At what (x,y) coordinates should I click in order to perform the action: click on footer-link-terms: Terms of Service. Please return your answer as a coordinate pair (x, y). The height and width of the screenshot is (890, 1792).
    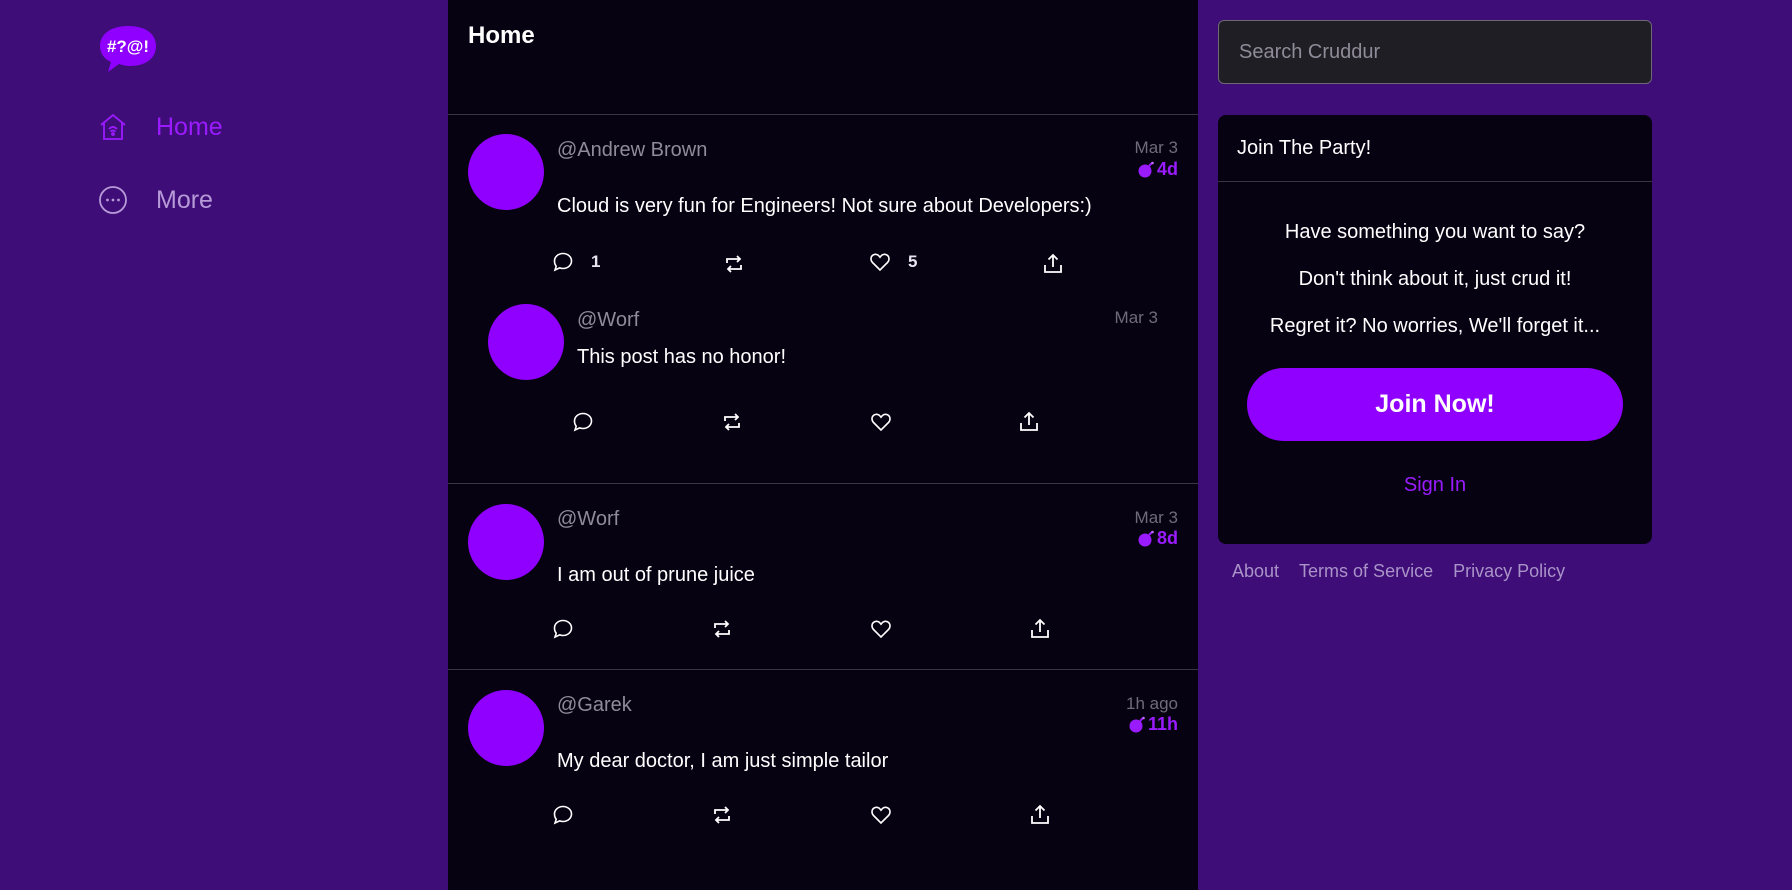
    Looking at the image, I should click on (1366, 571).